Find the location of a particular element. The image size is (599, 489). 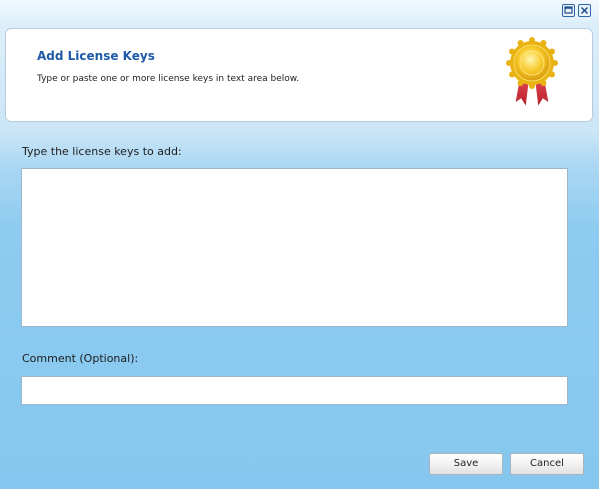

close-icon is located at coordinates (584, 10).